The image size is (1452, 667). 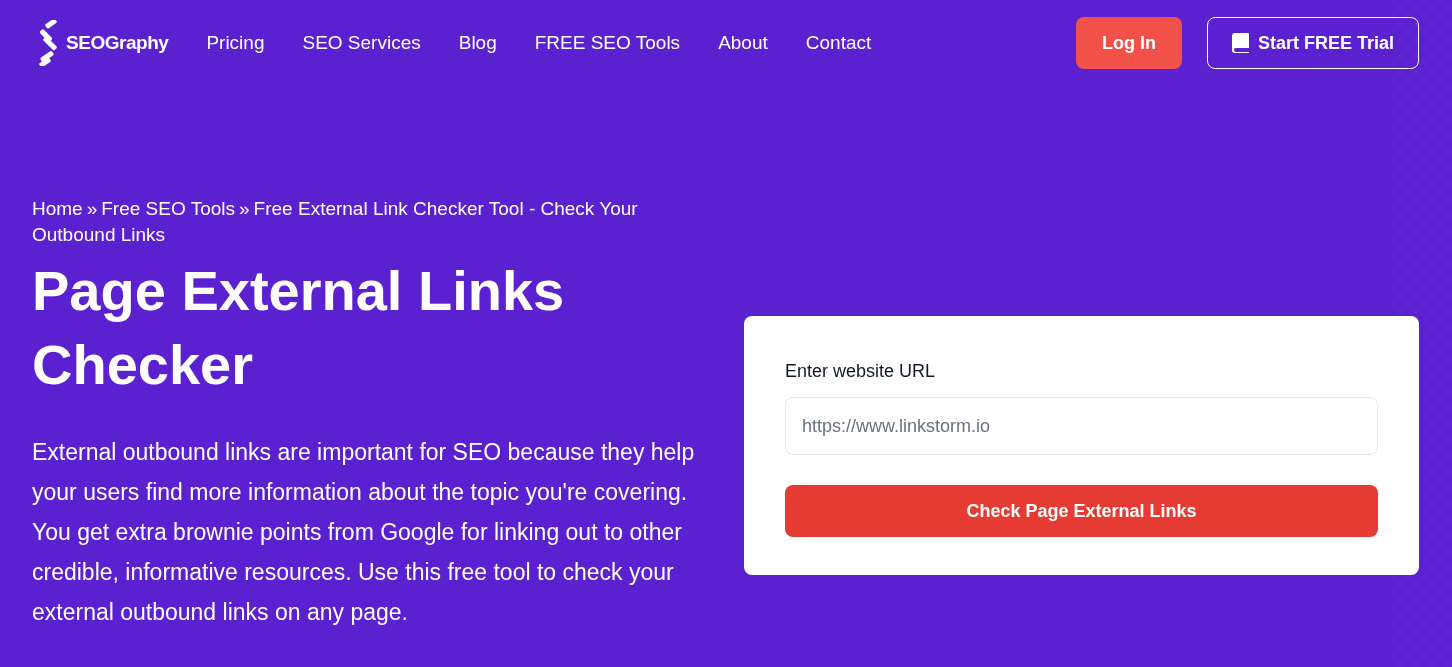 What do you see at coordinates (743, 43) in the screenshot?
I see `nav-link: About` at bounding box center [743, 43].